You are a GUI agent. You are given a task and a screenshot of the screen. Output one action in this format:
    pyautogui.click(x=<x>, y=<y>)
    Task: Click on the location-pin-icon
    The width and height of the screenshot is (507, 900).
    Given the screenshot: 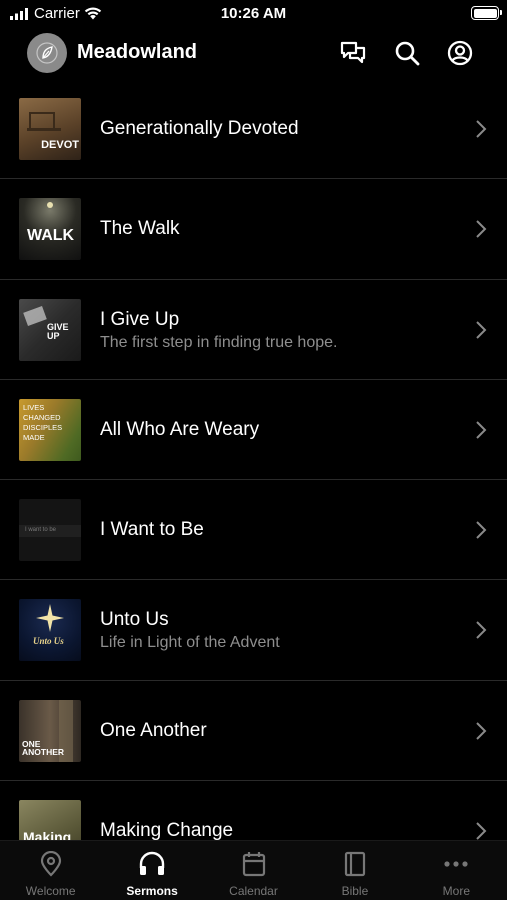 What is the action you would take?
    pyautogui.click(x=50, y=864)
    